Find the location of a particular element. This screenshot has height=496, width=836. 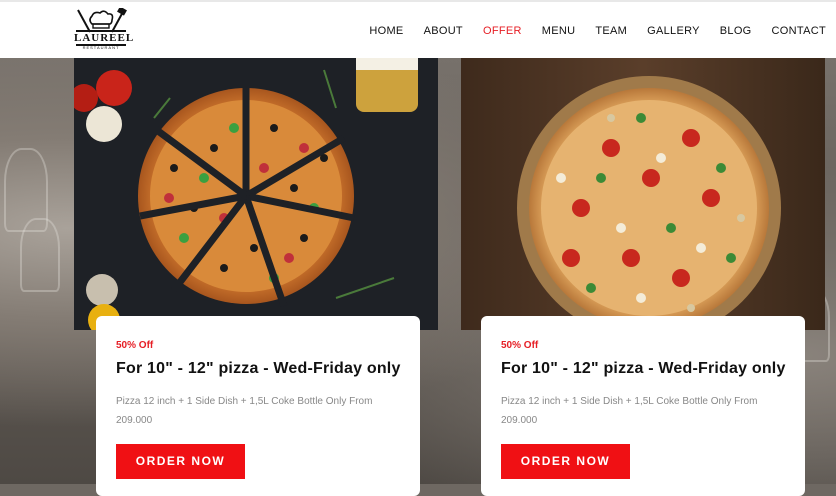

nav-about: ABOUT is located at coordinates (443, 31).